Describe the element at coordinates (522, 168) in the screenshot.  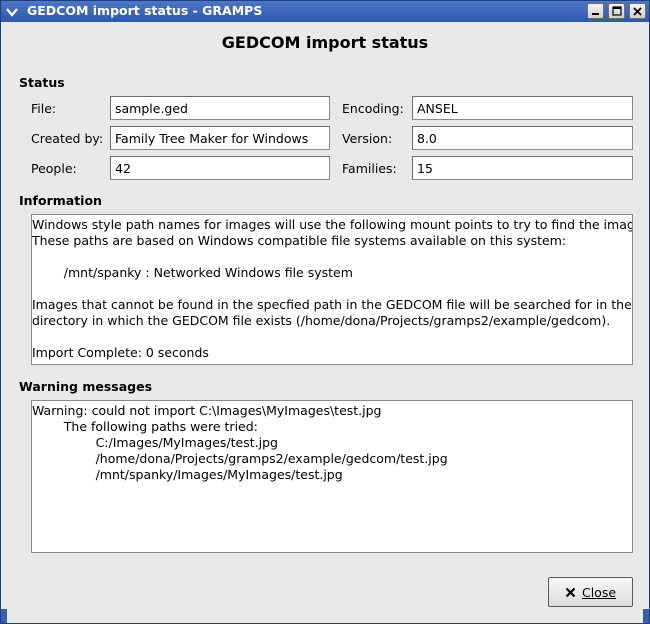
I see `families-field: 15` at that location.